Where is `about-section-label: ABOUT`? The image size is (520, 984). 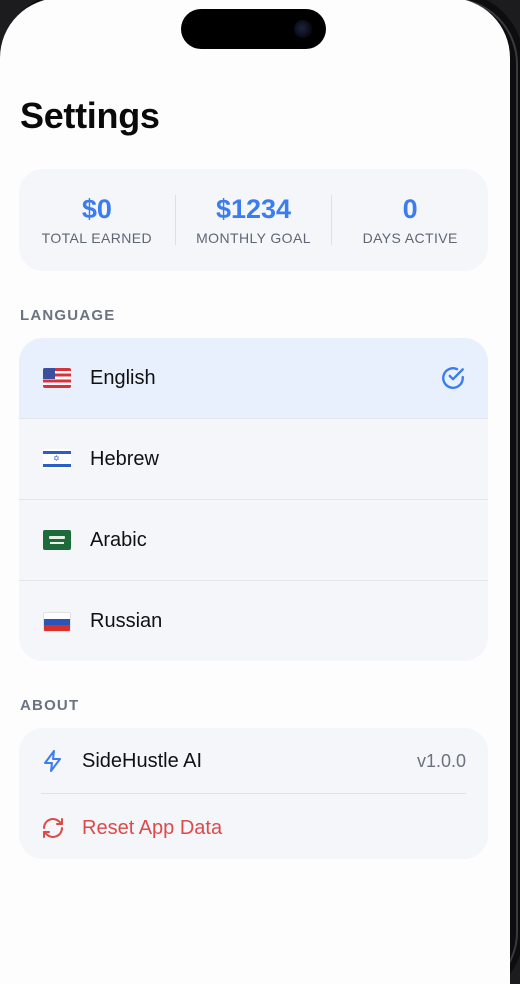
about-section-label: ABOUT is located at coordinates (50, 705).